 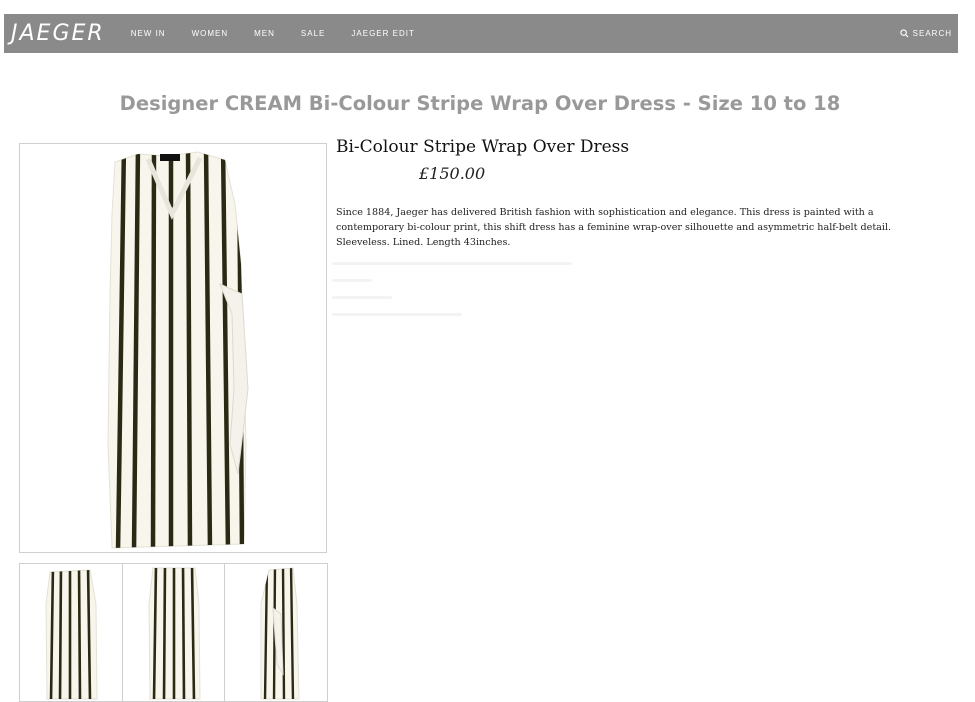 What do you see at coordinates (904, 33) in the screenshot?
I see `search-icon` at bounding box center [904, 33].